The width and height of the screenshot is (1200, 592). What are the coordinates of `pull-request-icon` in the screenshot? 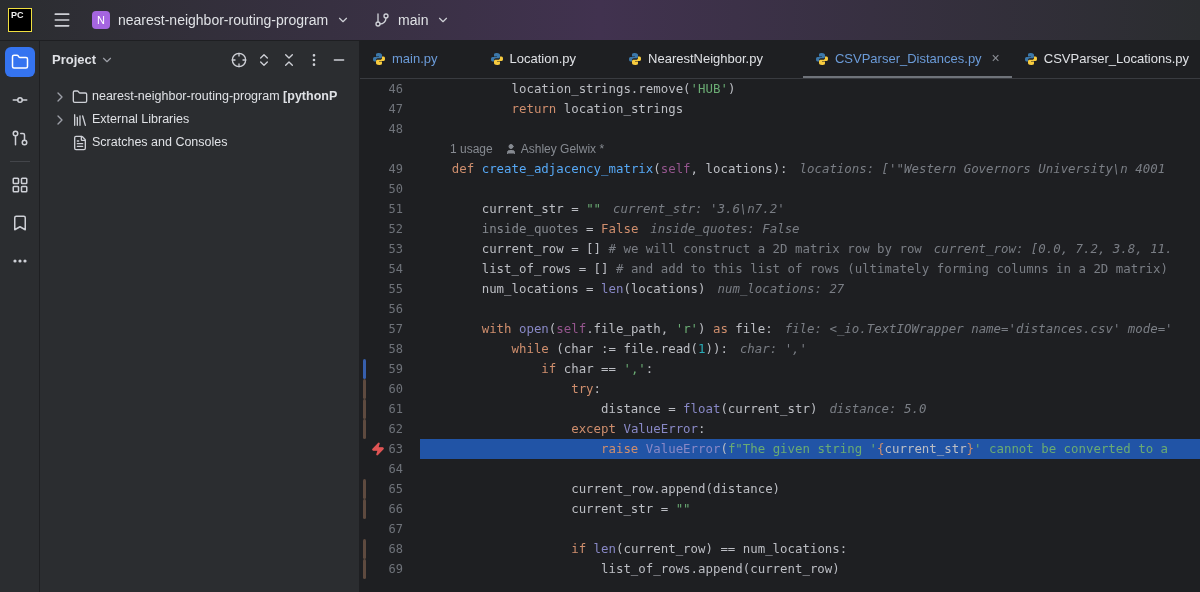 It's located at (19, 138).